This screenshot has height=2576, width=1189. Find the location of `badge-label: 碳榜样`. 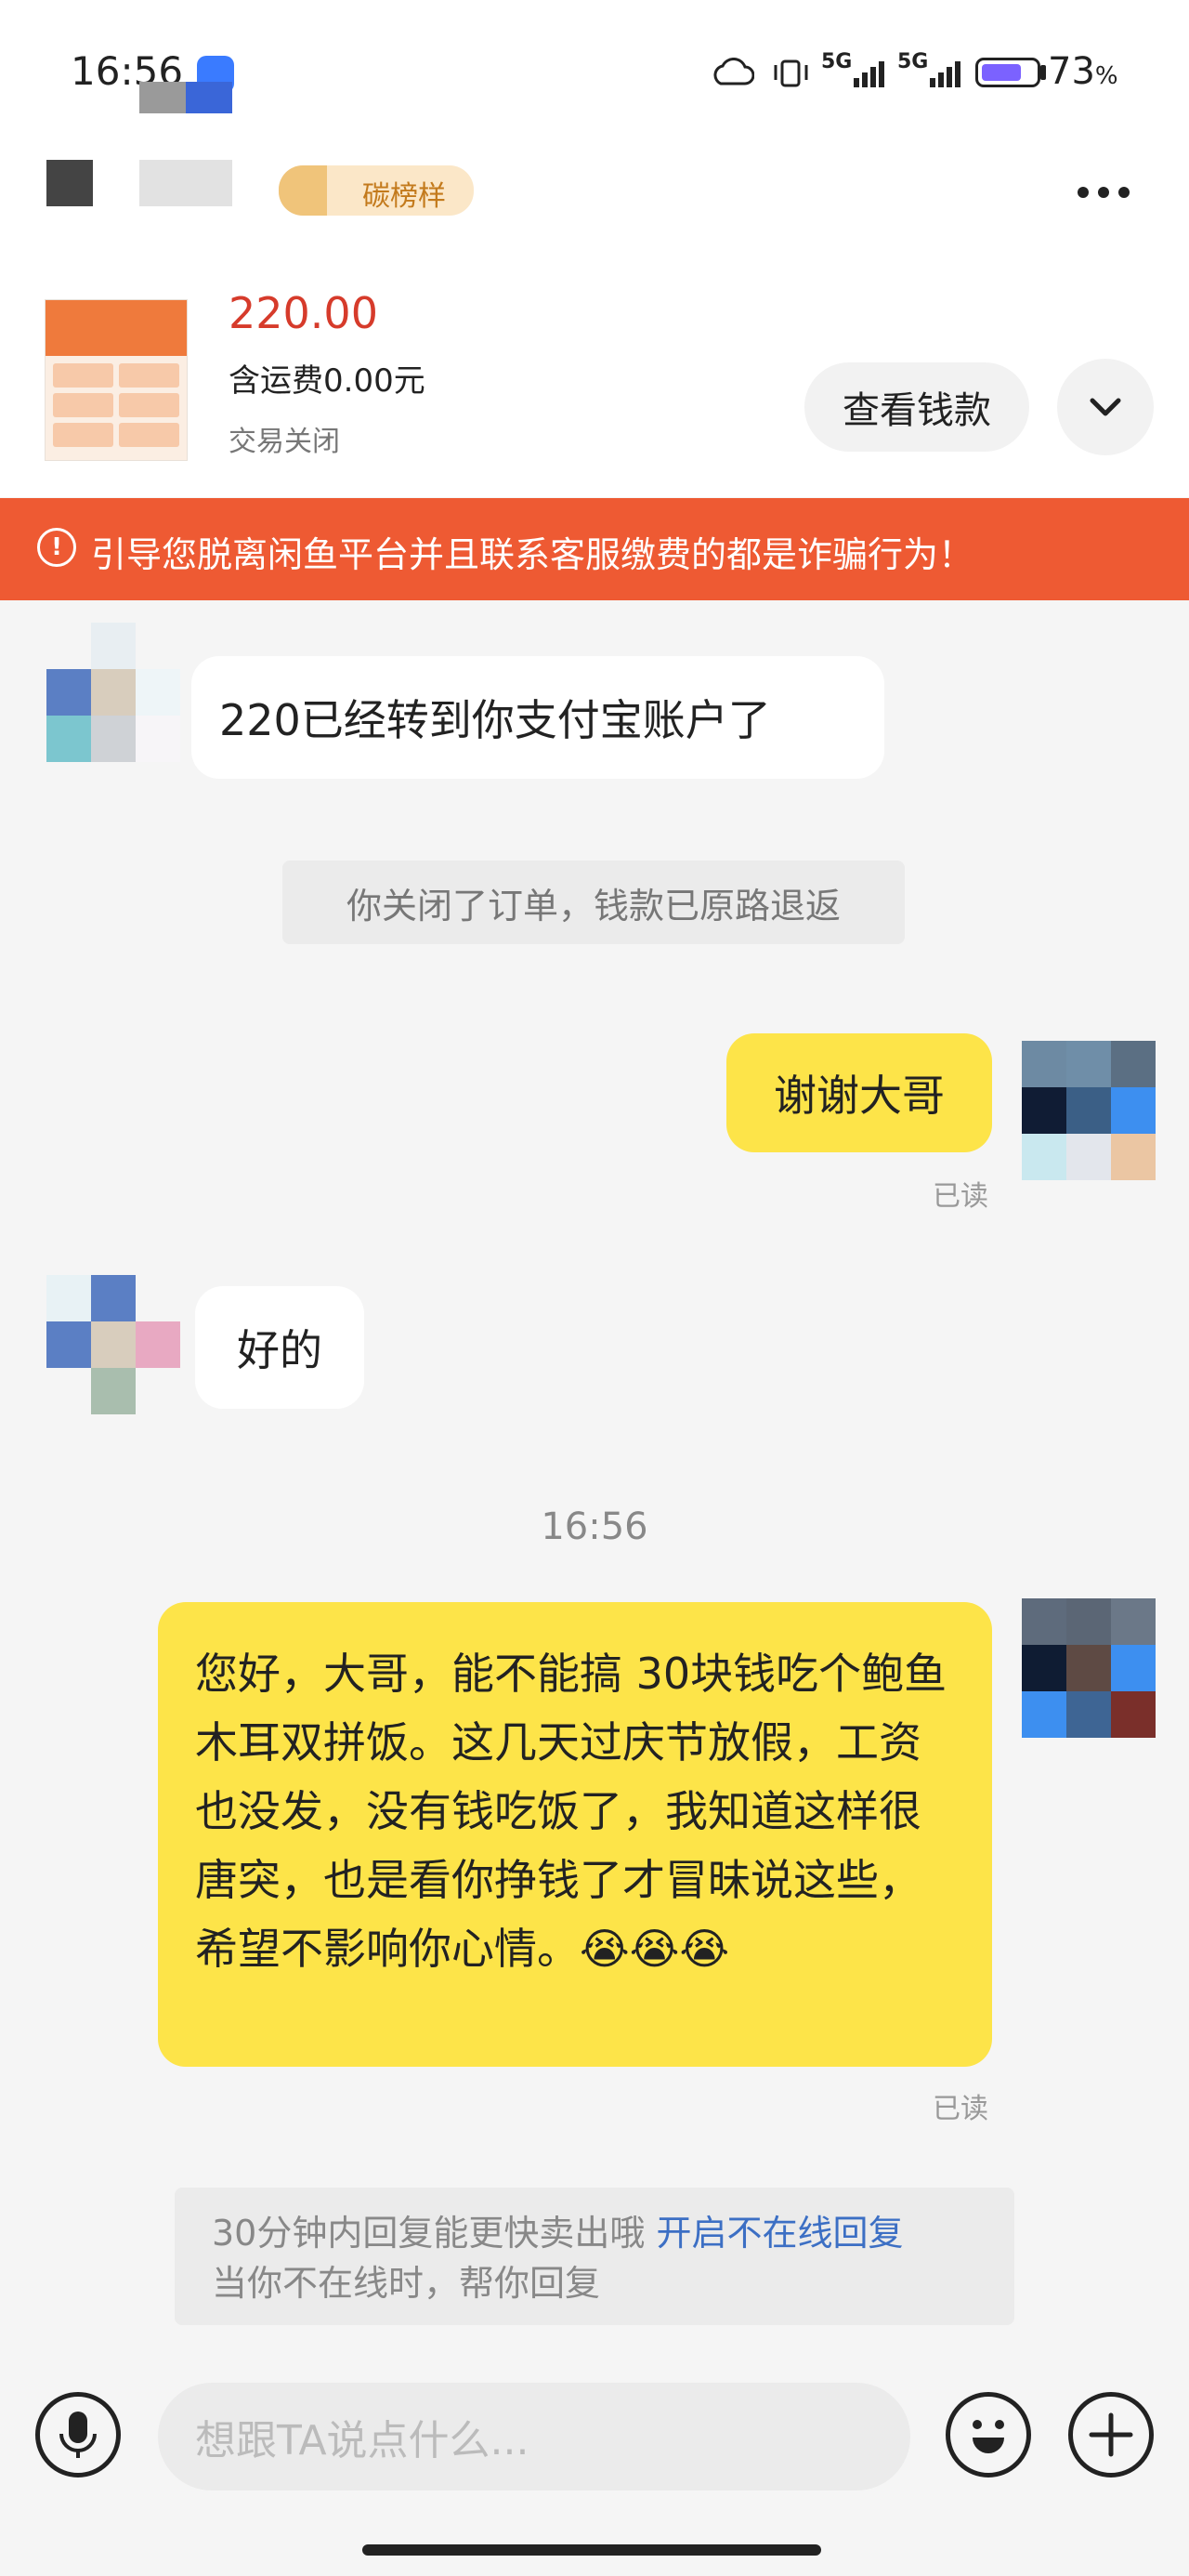

badge-label: 碳榜样 is located at coordinates (404, 196).